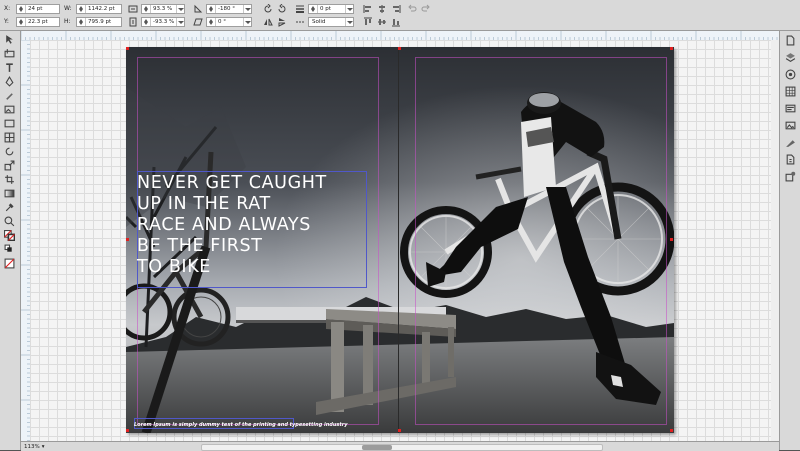  Describe the element at coordinates (399, 430) in the screenshot. I see `selection-handle-bottom-center` at that location.